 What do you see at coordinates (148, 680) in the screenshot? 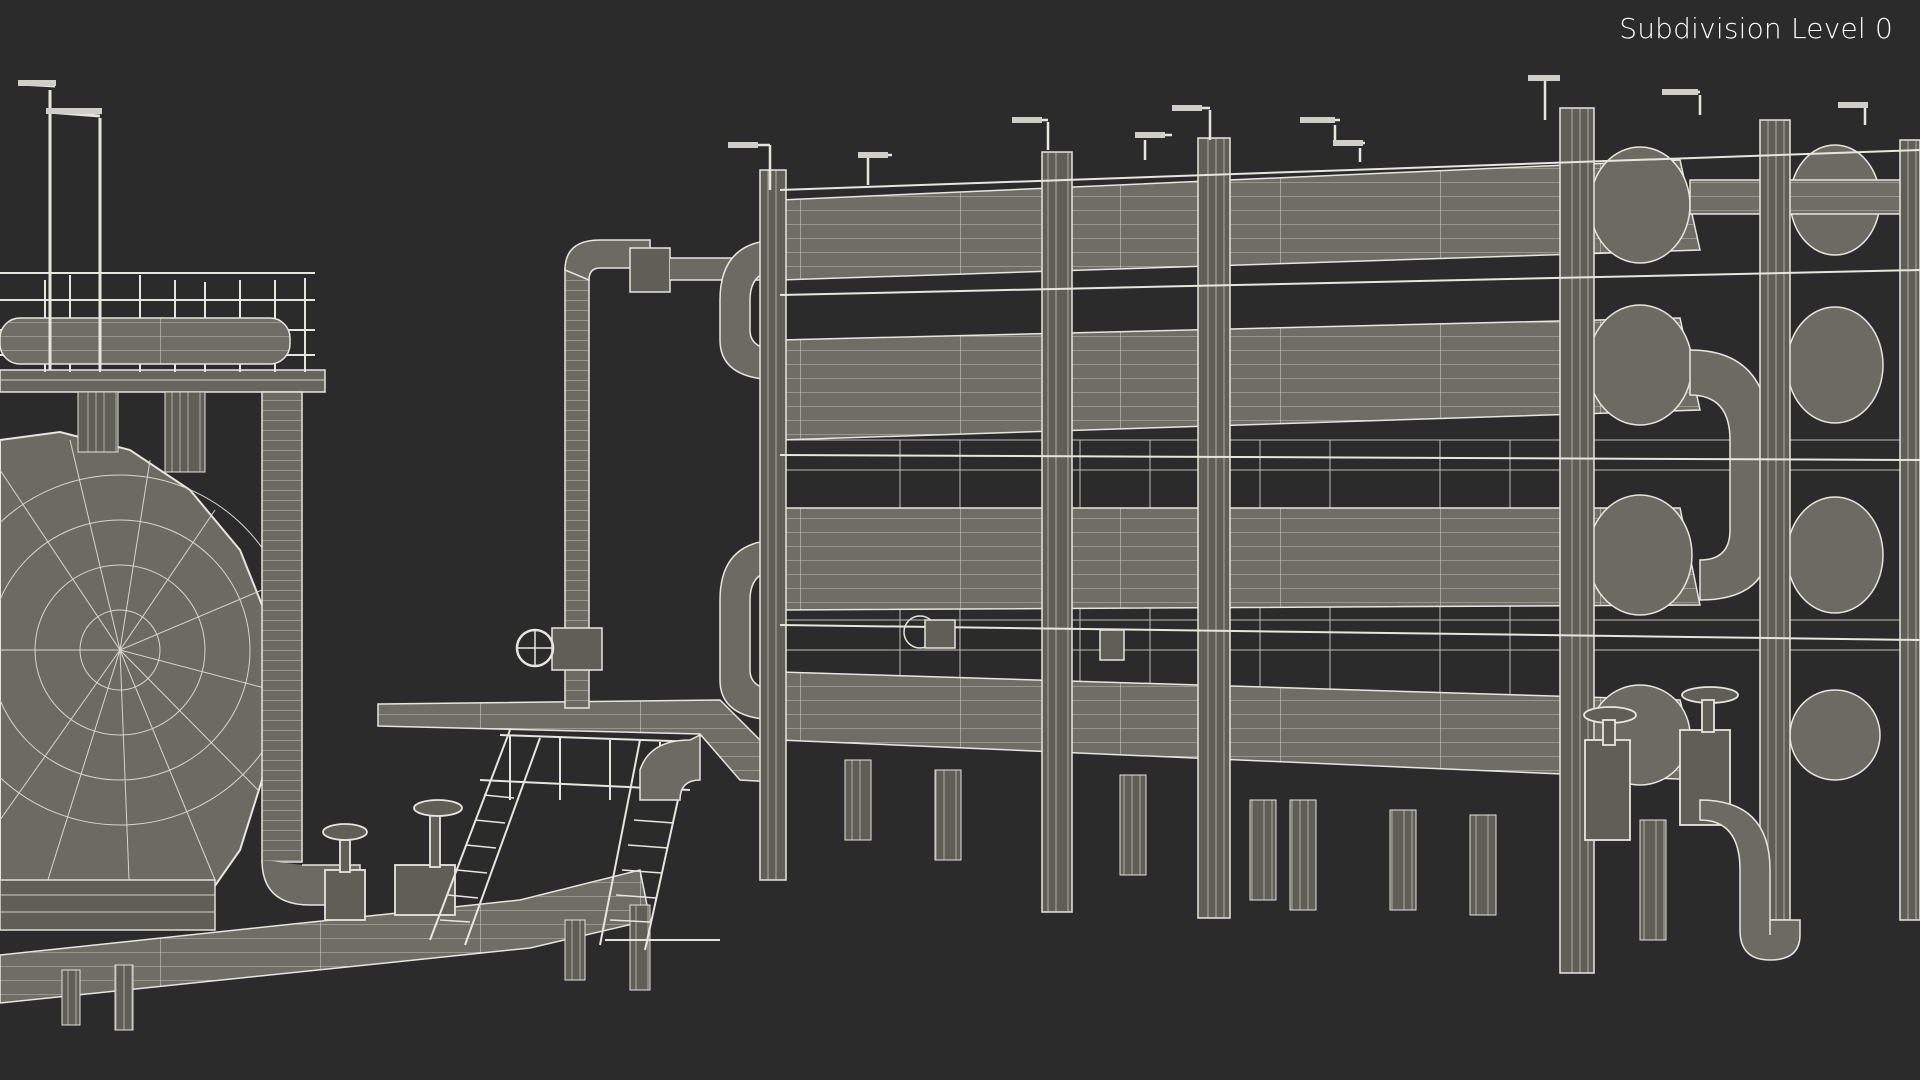
I see `storage-tank` at bounding box center [148, 680].